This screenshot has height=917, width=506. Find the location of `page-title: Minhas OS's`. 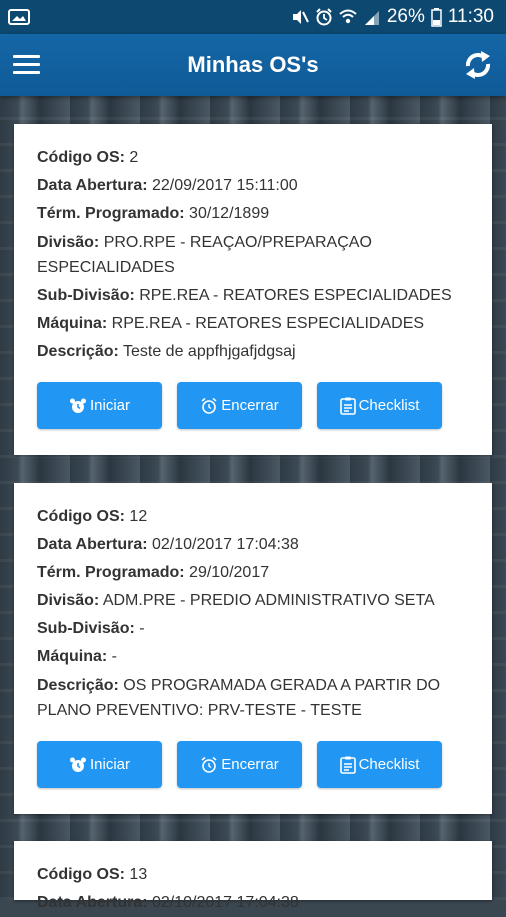

page-title: Minhas OS's is located at coordinates (253, 64).